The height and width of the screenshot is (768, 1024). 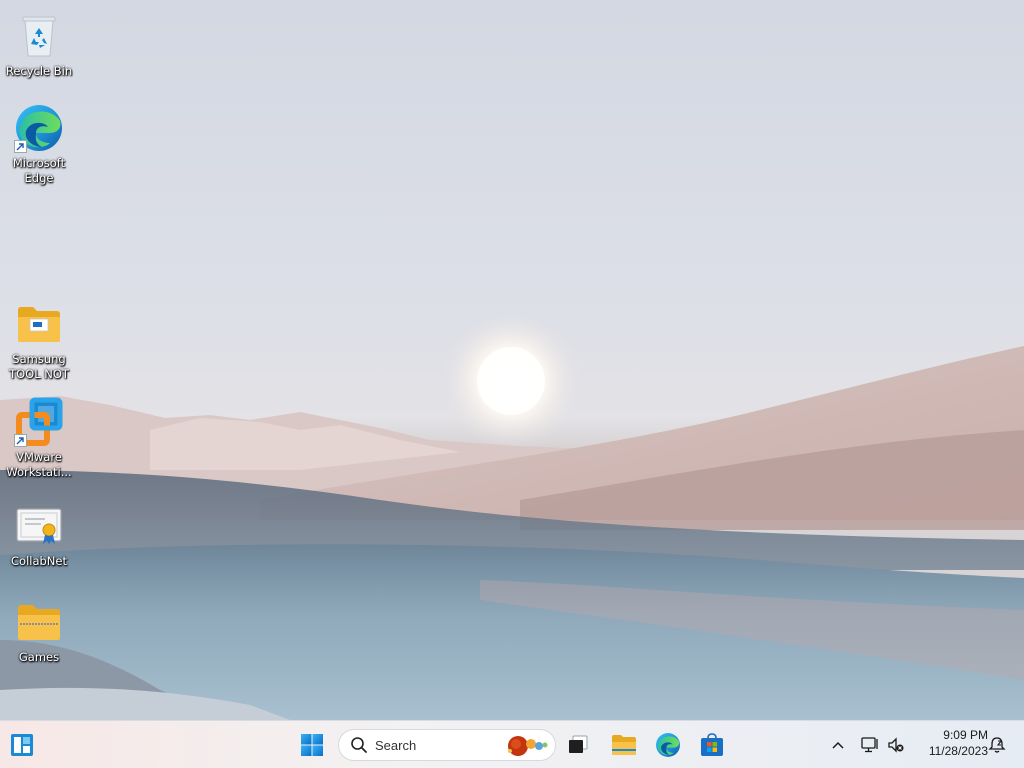 I want to click on file-explorer-button, so click(x=624, y=745).